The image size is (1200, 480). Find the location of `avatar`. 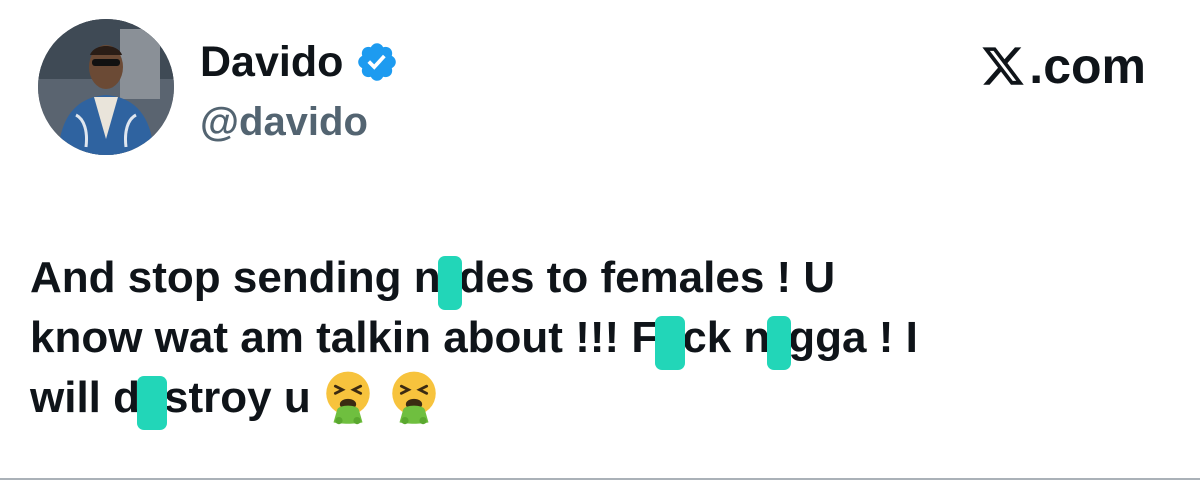

avatar is located at coordinates (106, 87).